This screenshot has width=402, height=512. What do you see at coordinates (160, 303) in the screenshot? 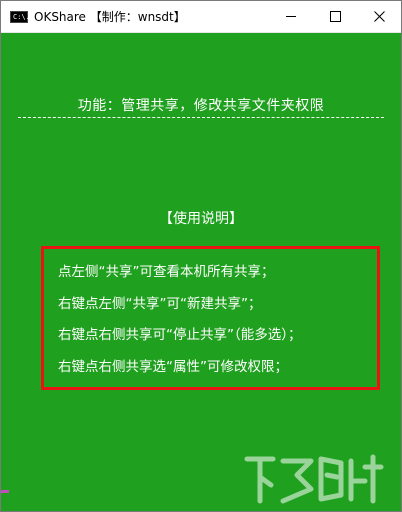
I see `instruction-line: 右键点左侧“共享”可“新建共享”；` at bounding box center [160, 303].